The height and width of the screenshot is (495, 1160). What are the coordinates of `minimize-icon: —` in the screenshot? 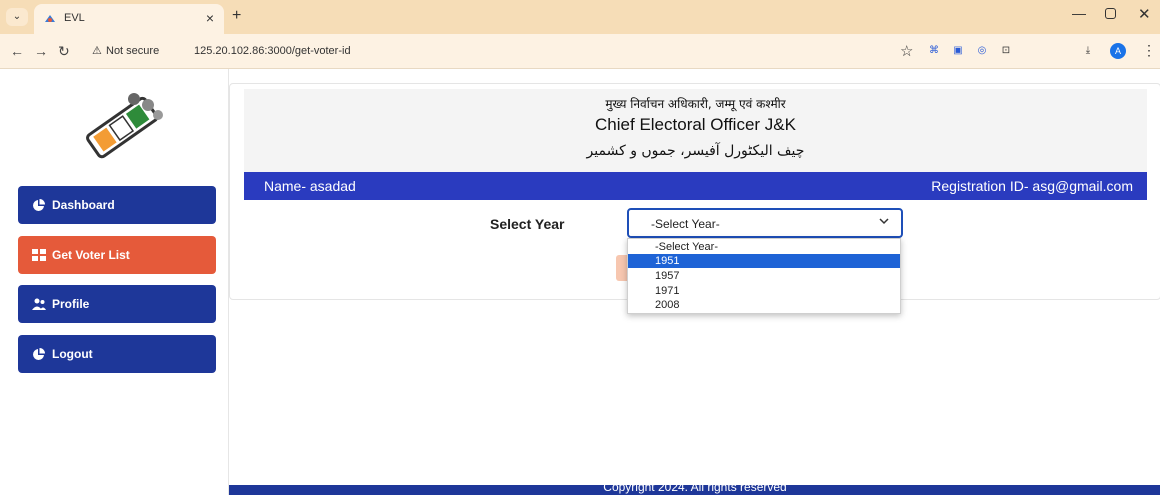 It's located at (1079, 13).